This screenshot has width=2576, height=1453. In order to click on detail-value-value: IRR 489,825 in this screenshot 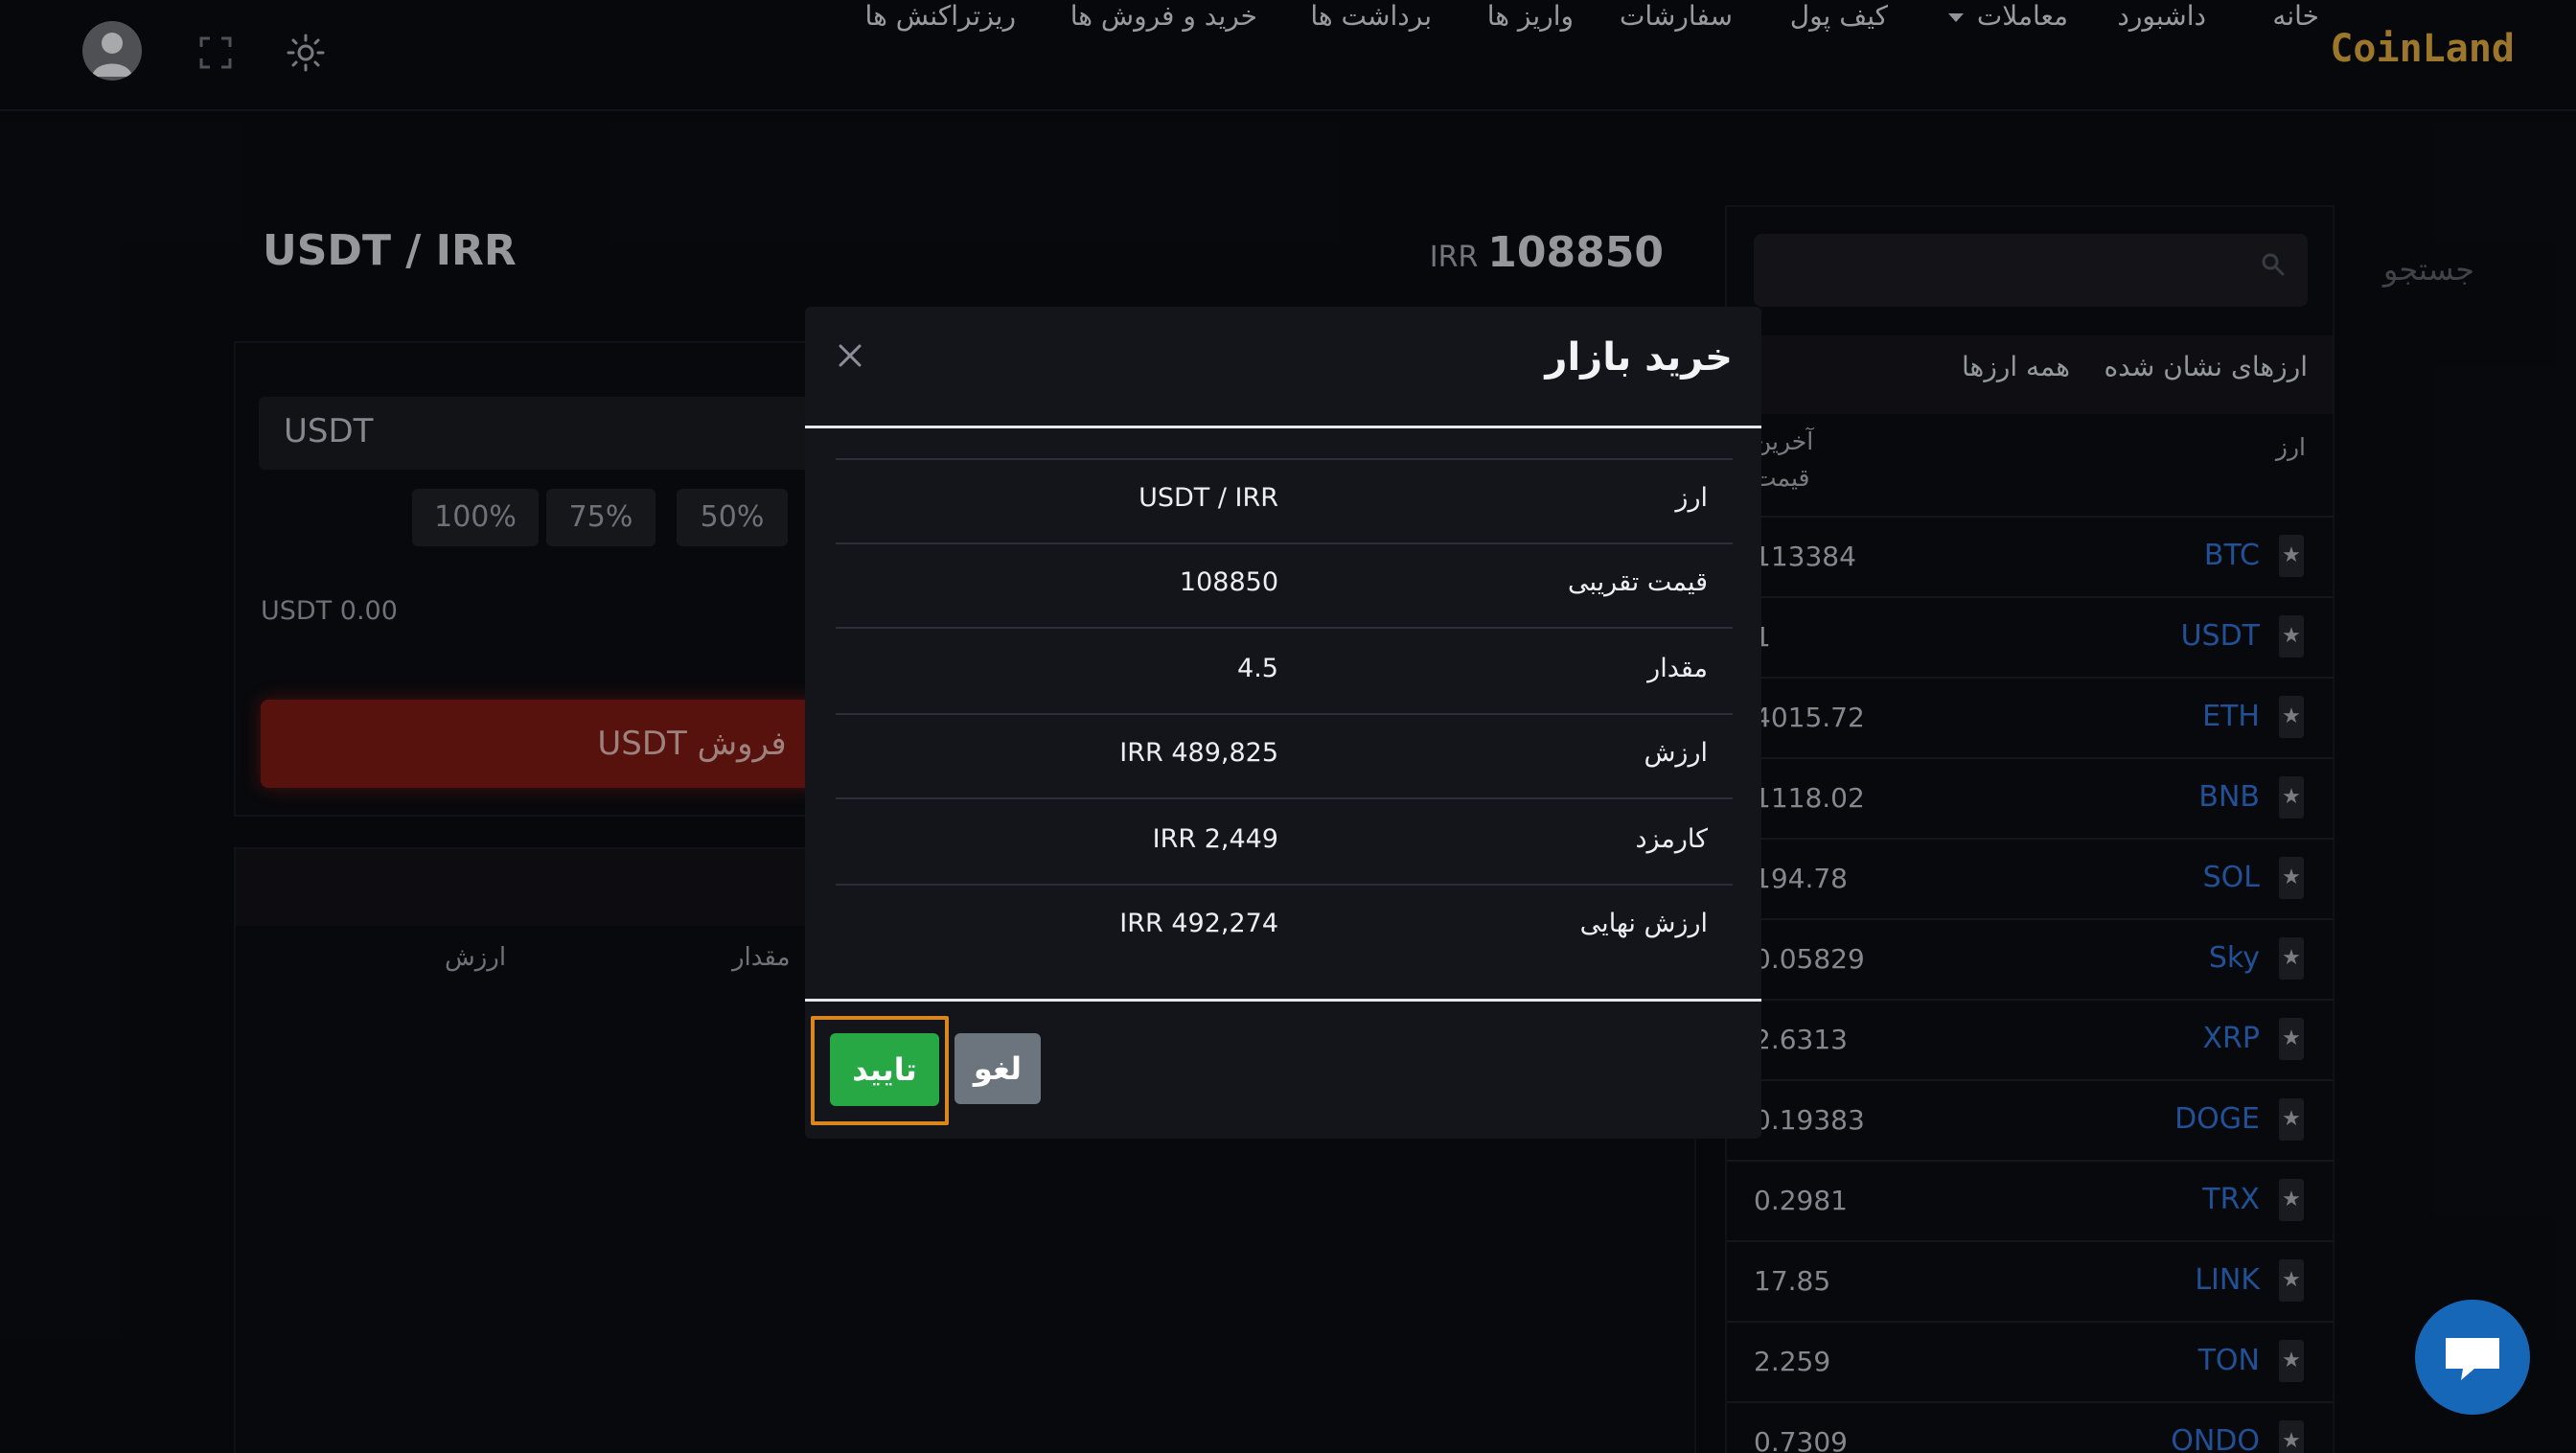, I will do `click(1198, 753)`.